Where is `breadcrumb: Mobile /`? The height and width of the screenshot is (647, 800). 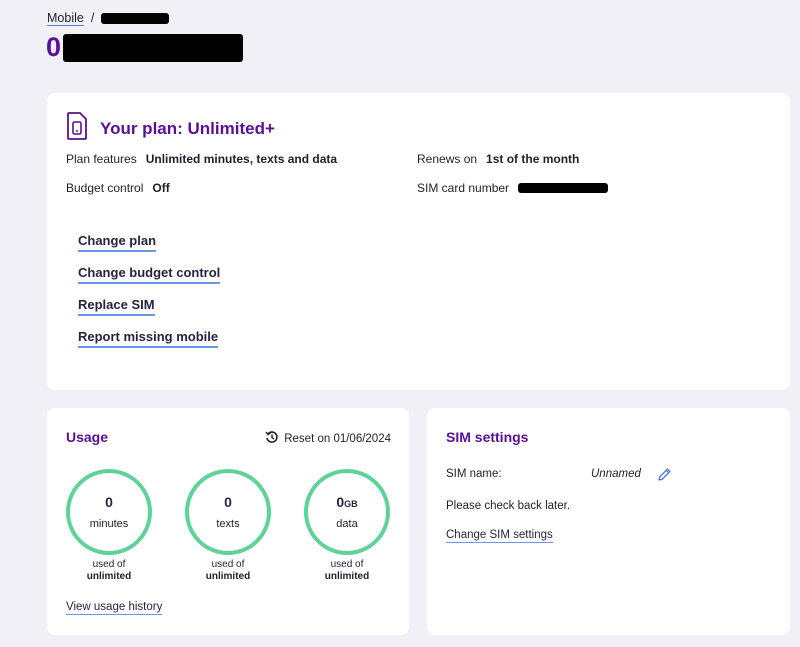 breadcrumb: Mobile / is located at coordinates (108, 18).